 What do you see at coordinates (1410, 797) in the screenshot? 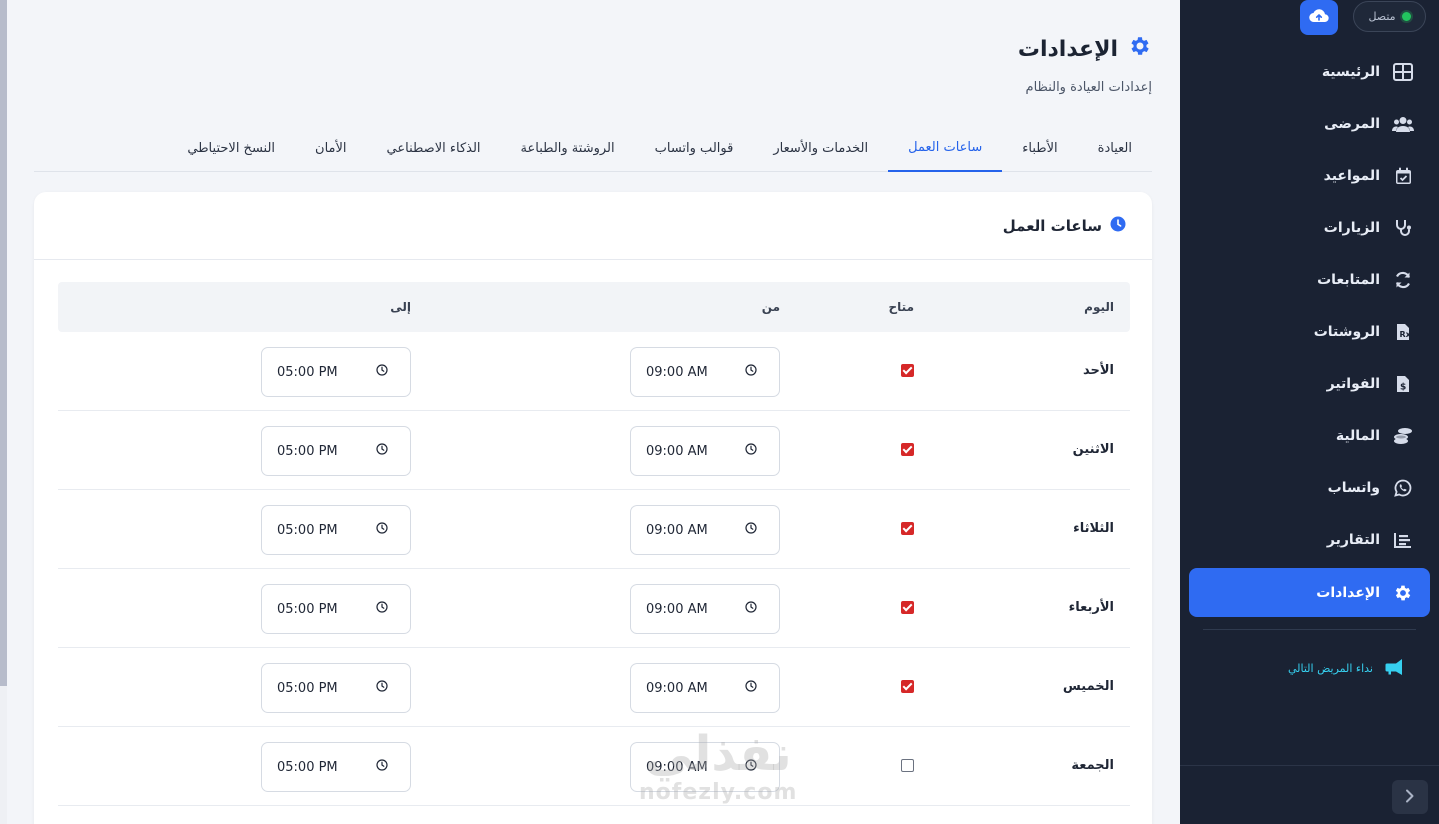
I see `collapse-sidebar-button` at bounding box center [1410, 797].